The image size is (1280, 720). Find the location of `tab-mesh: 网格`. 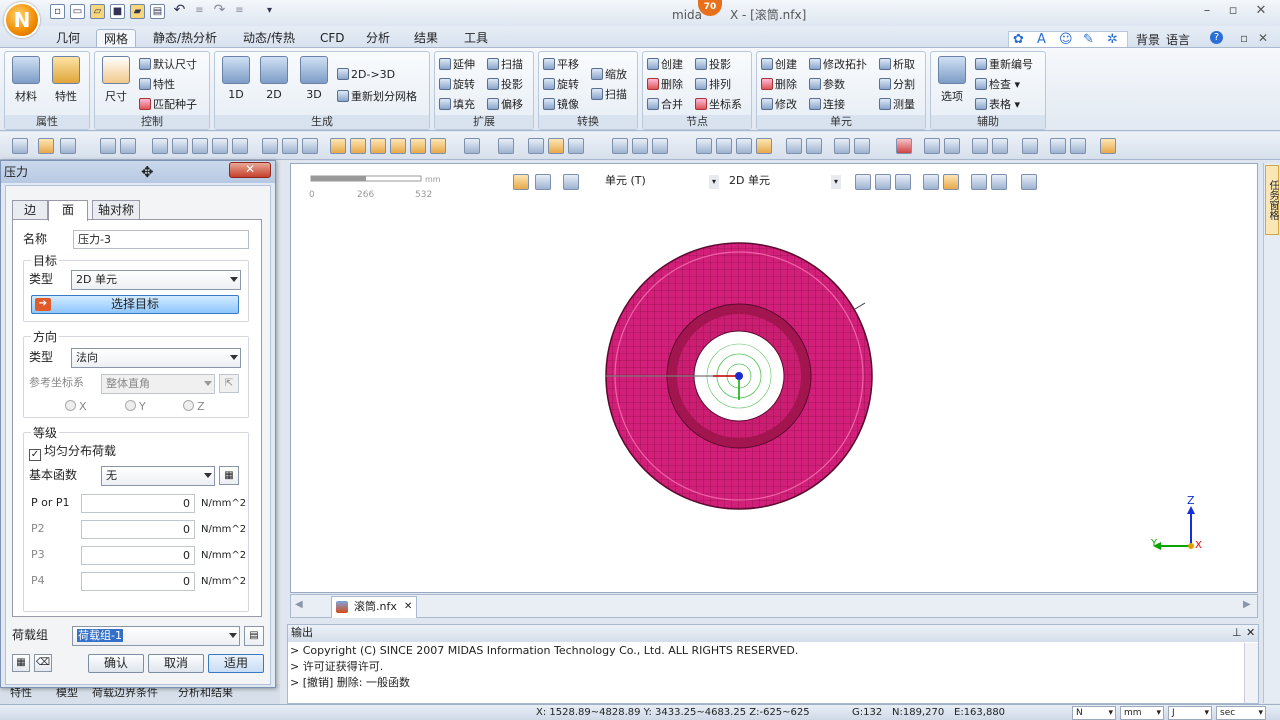

tab-mesh: 网格 is located at coordinates (116, 38).